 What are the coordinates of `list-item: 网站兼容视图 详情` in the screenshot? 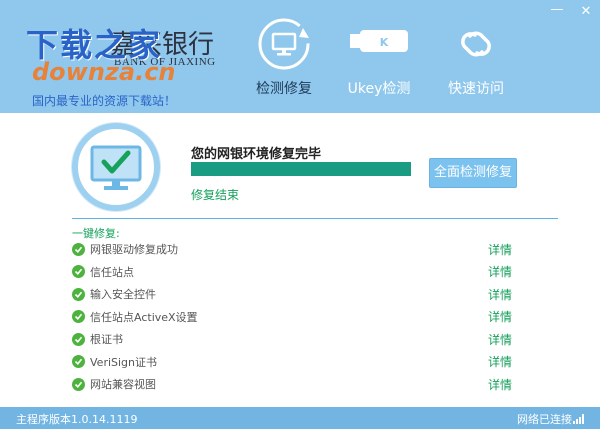 It's located at (307, 384).